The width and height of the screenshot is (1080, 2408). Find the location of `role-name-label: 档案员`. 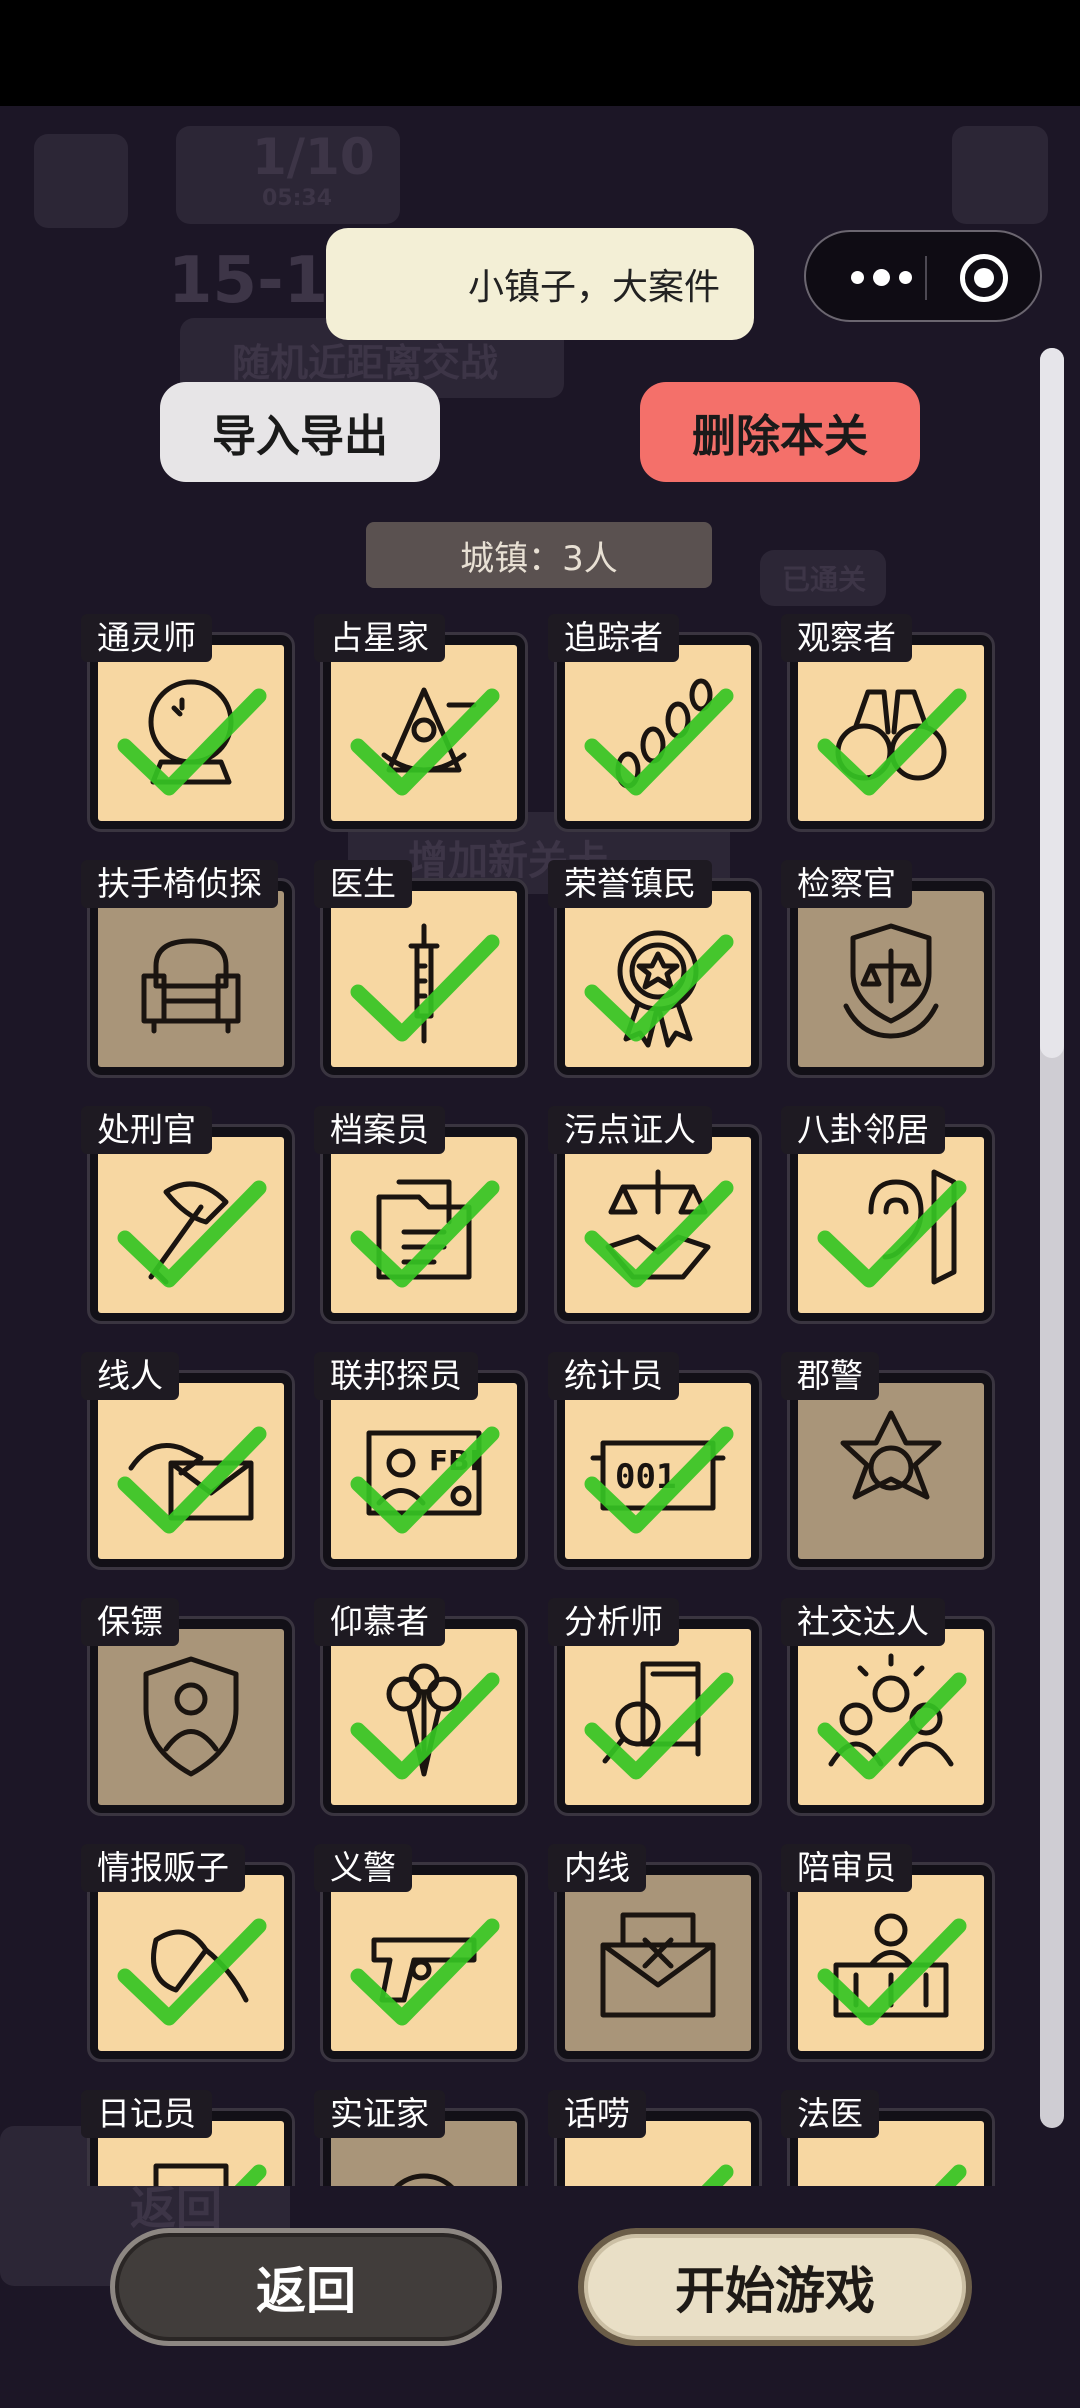

role-name-label: 档案员 is located at coordinates (379, 1130).